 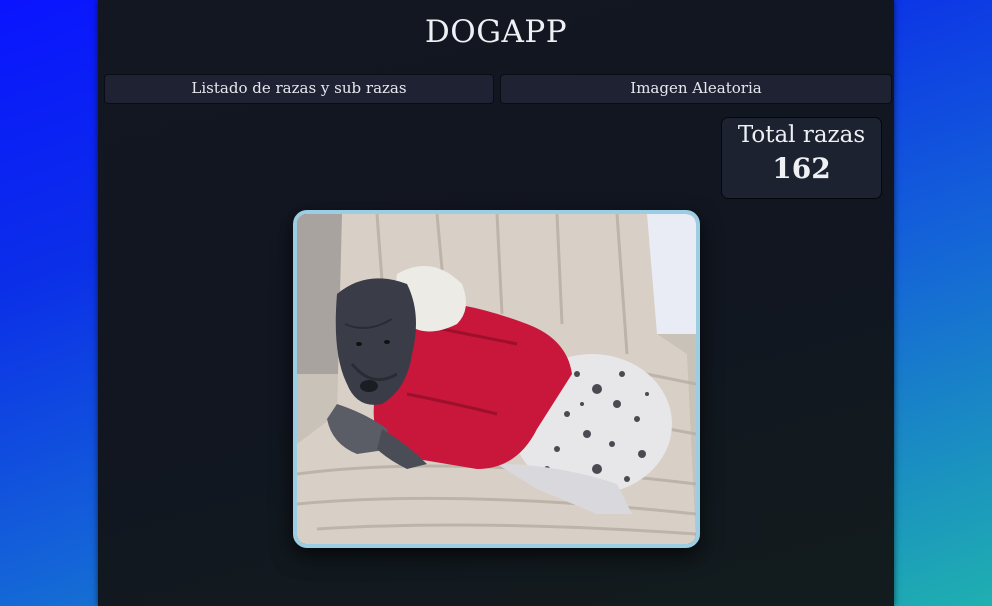 What do you see at coordinates (801, 168) in the screenshot?
I see `total-breeds-value: 162` at bounding box center [801, 168].